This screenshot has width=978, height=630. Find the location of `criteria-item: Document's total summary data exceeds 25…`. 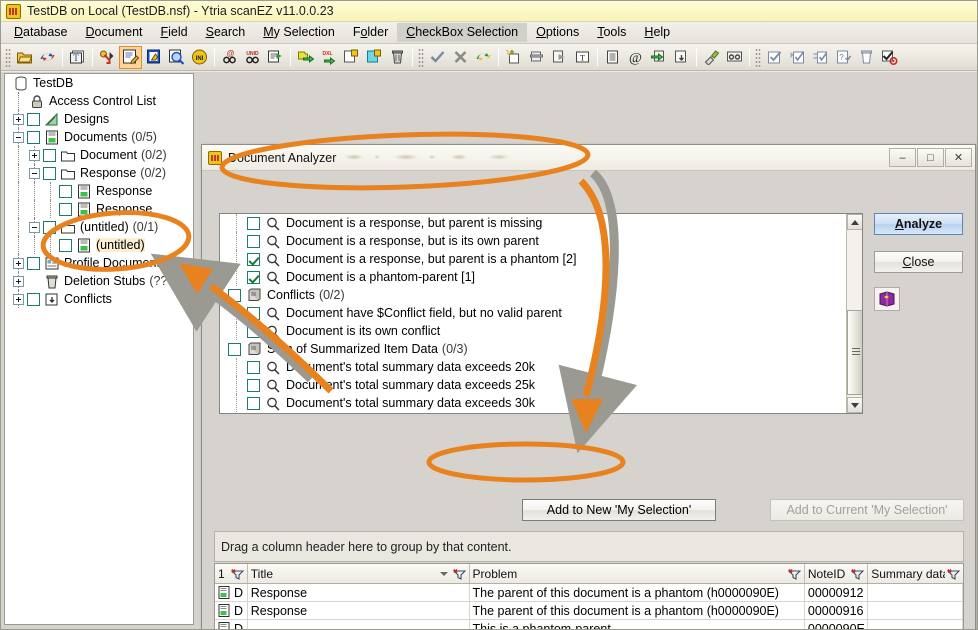

criteria-item: Document's total summary data exceeds 25… is located at coordinates (534, 385).